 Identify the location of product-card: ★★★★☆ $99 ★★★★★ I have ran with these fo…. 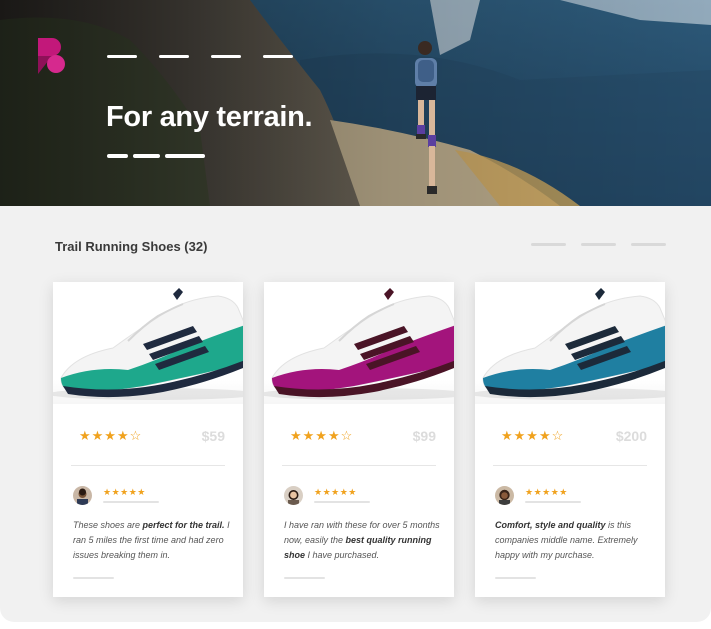
(359, 439).